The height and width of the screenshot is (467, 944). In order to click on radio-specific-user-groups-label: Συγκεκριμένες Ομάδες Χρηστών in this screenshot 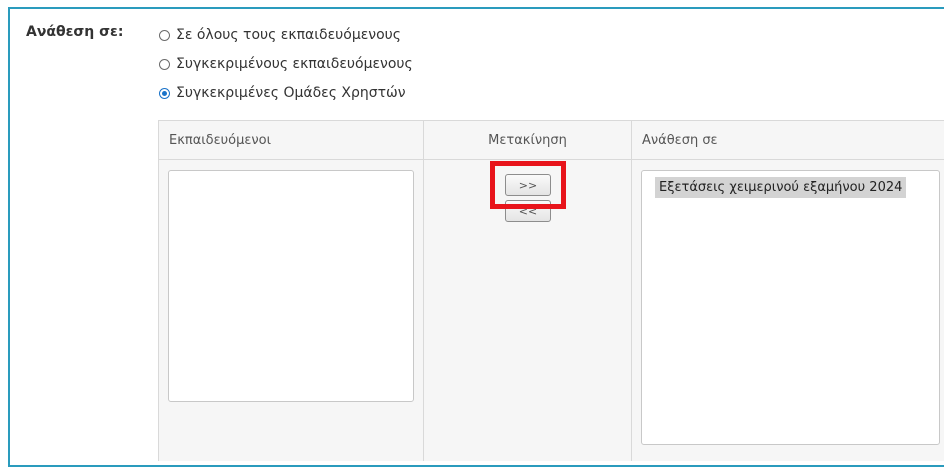, I will do `click(291, 93)`.